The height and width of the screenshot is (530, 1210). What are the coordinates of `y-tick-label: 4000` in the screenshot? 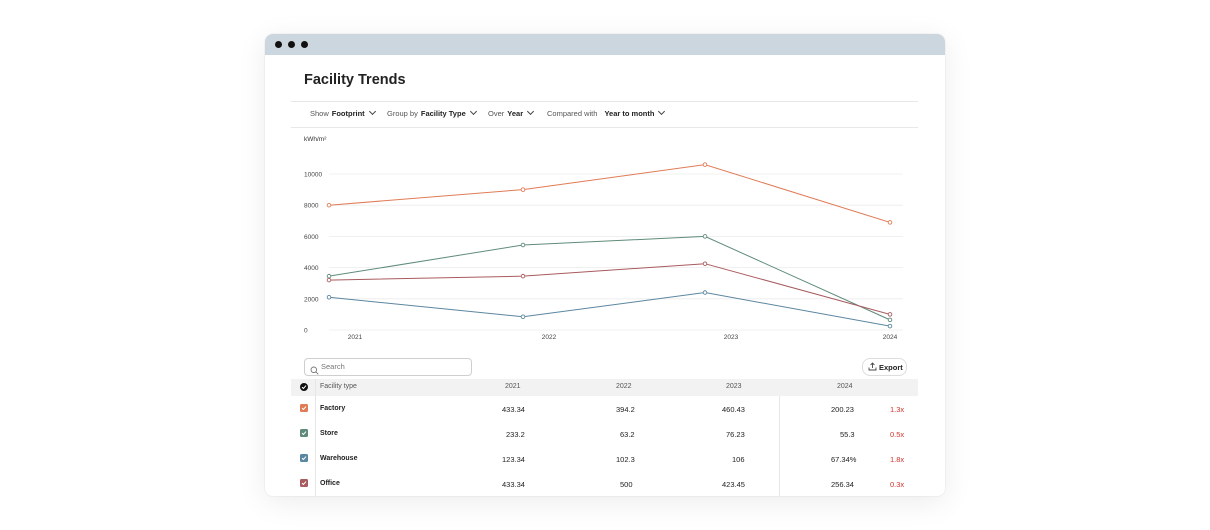 It's located at (311, 268).